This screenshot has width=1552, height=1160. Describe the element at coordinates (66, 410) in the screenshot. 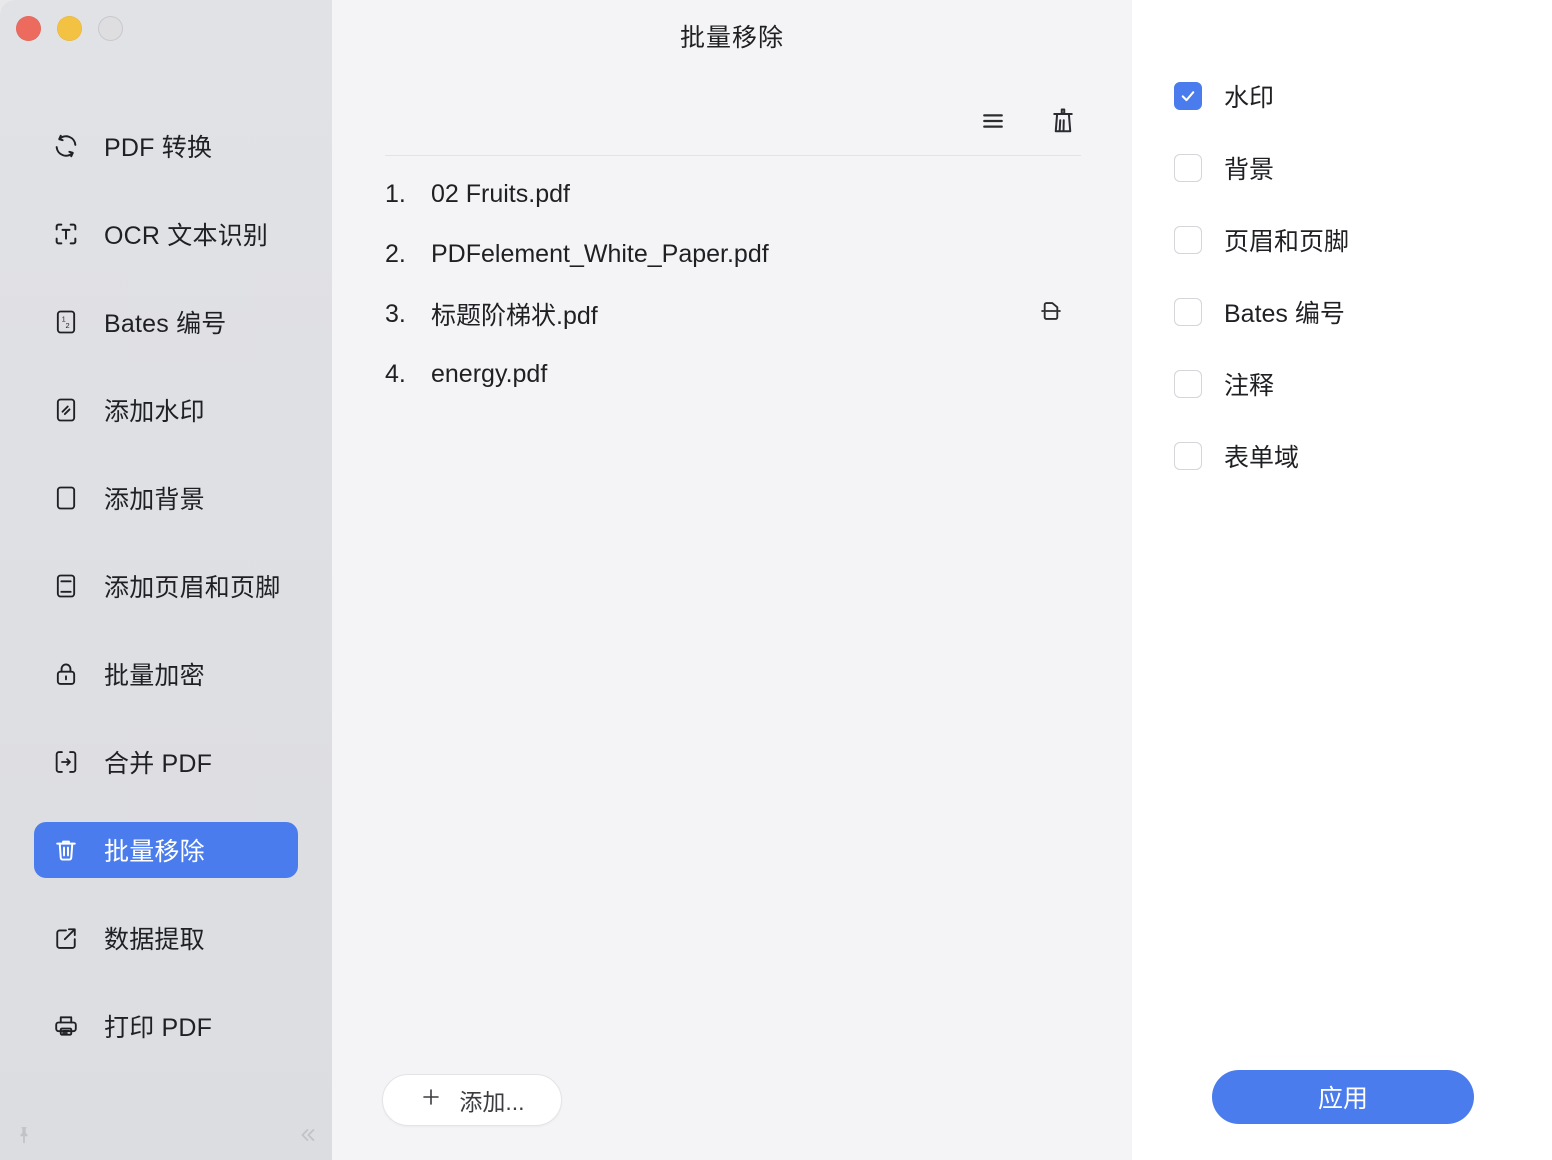

I see `watermark-icon` at that location.